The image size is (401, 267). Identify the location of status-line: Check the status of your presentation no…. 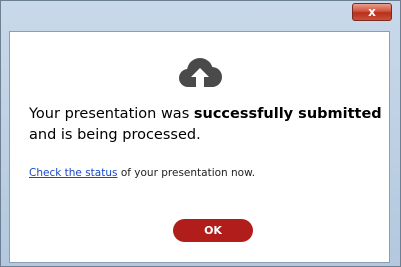
(142, 173).